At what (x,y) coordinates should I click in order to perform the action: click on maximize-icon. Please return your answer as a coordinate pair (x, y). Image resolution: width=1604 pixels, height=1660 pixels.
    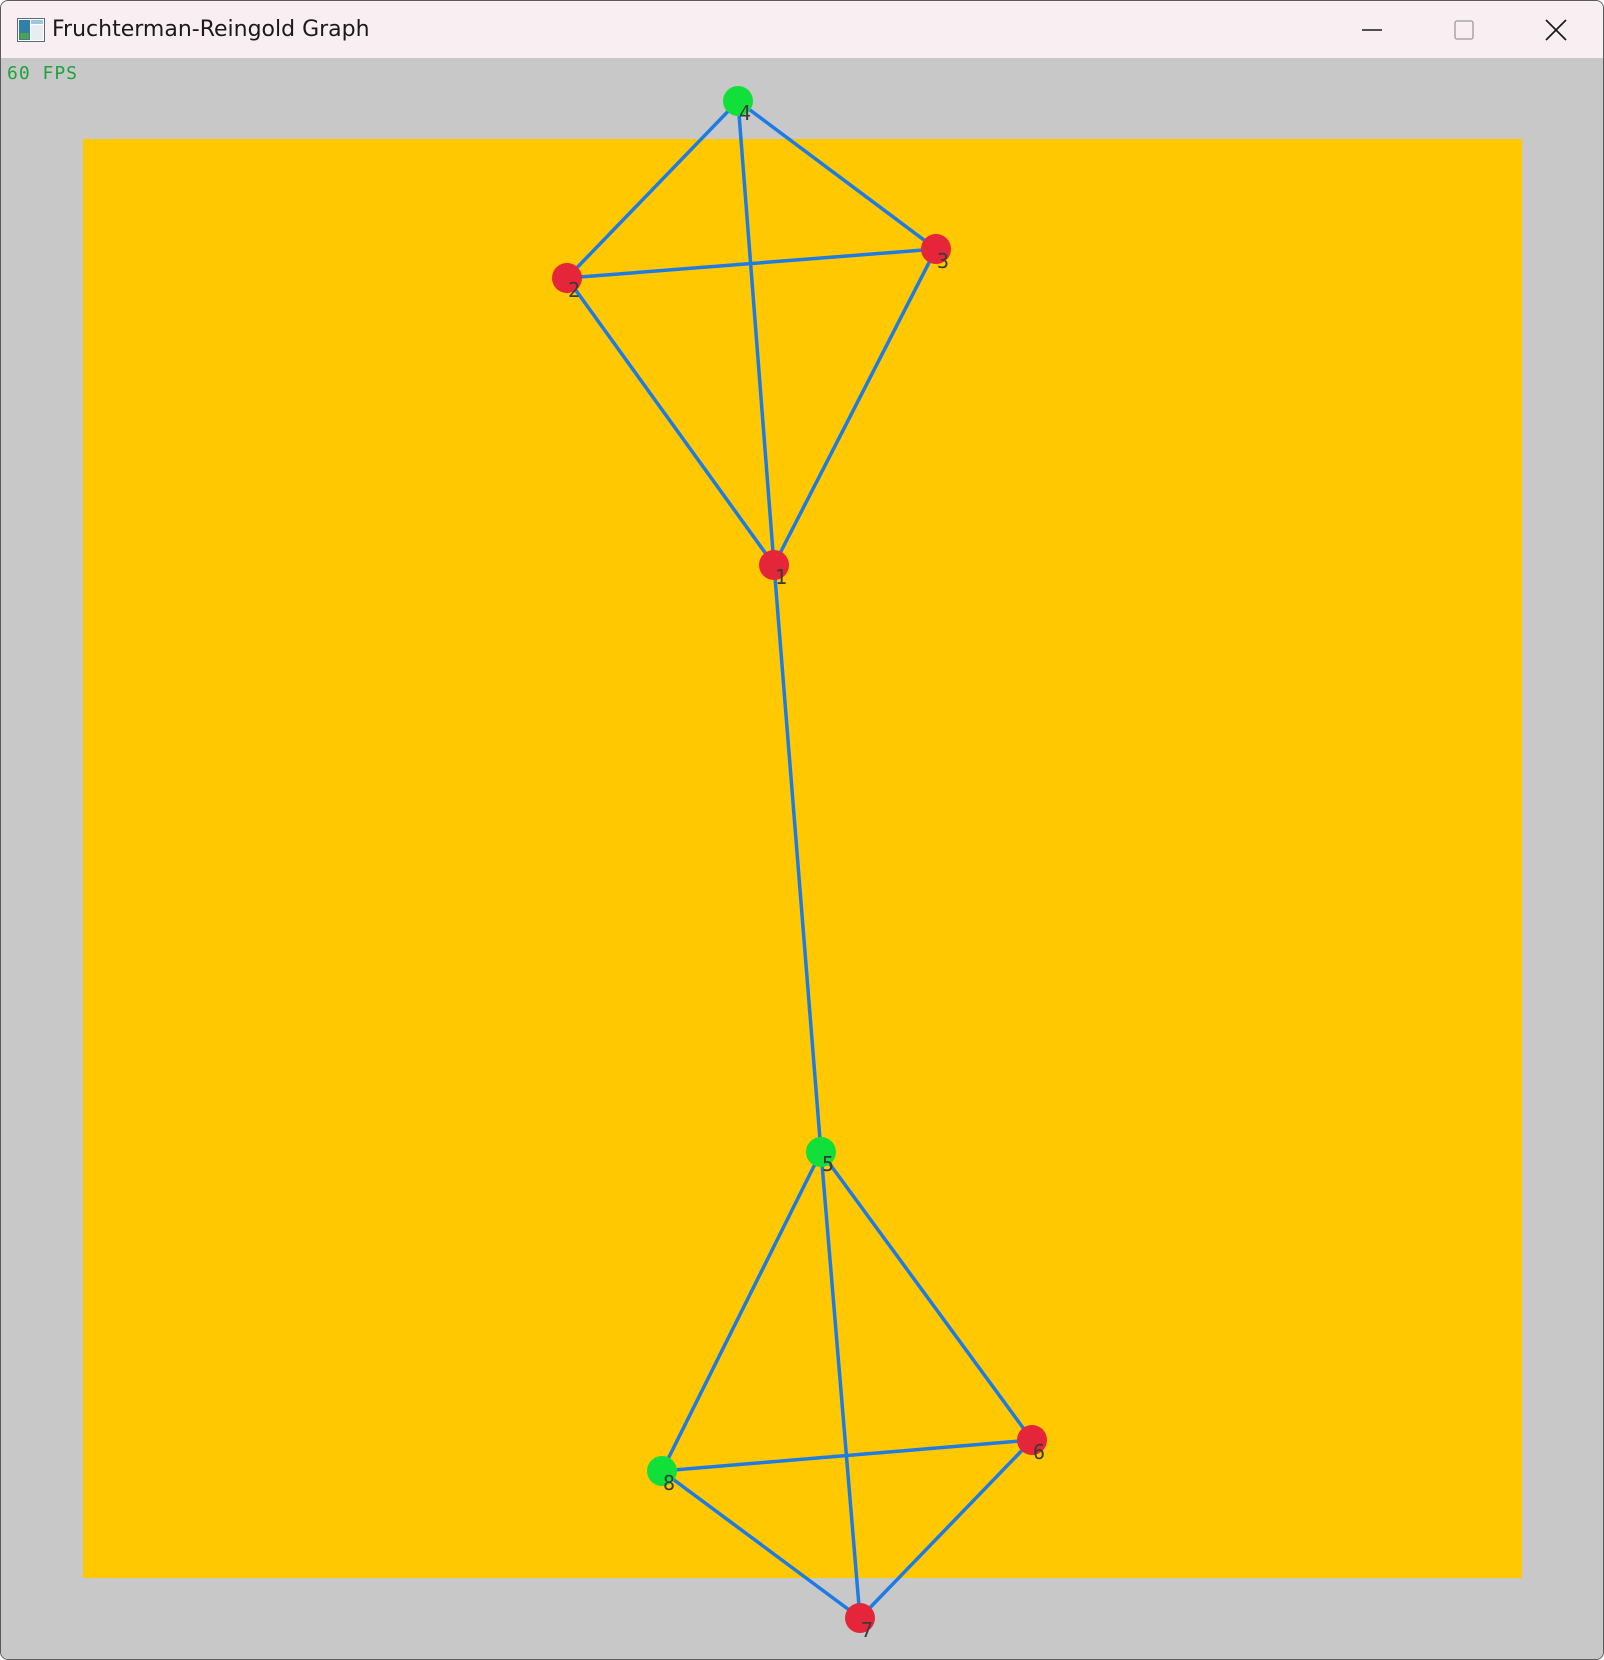
    Looking at the image, I should click on (1464, 29).